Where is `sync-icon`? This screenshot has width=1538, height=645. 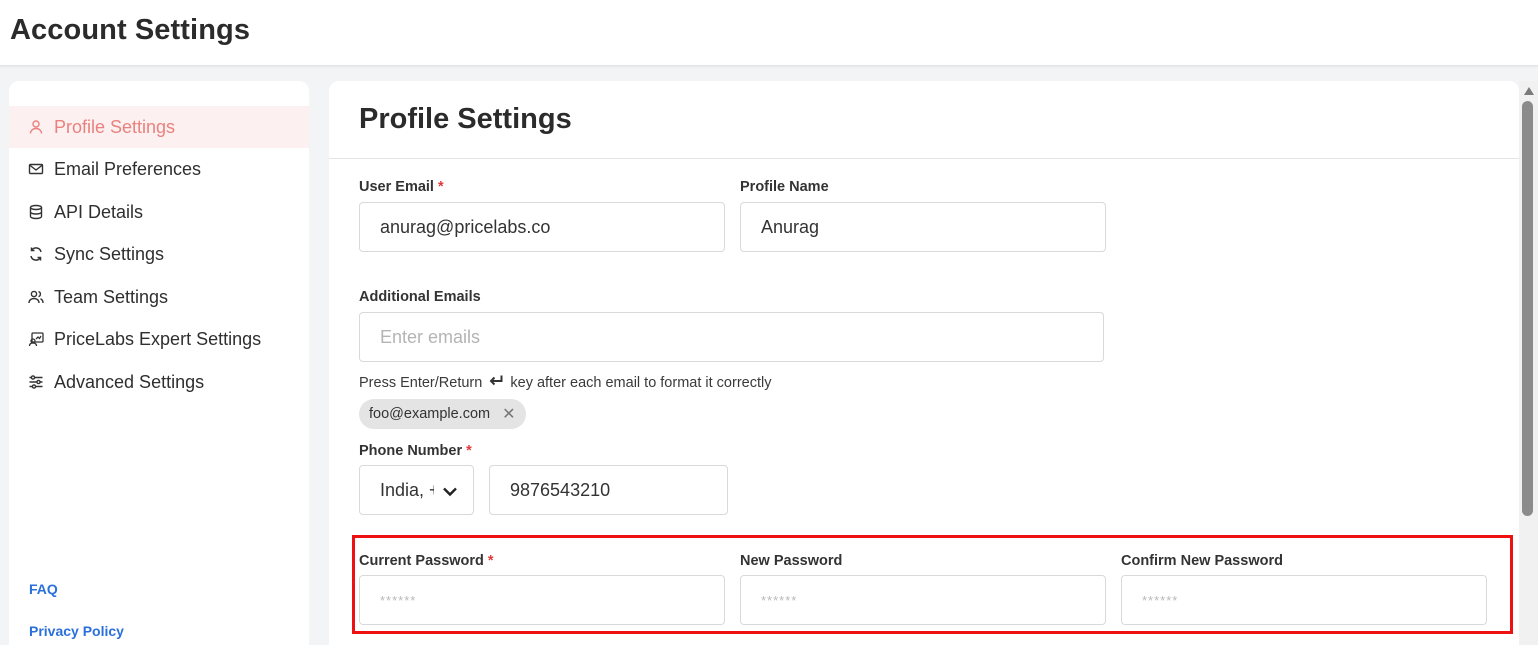
sync-icon is located at coordinates (36, 254).